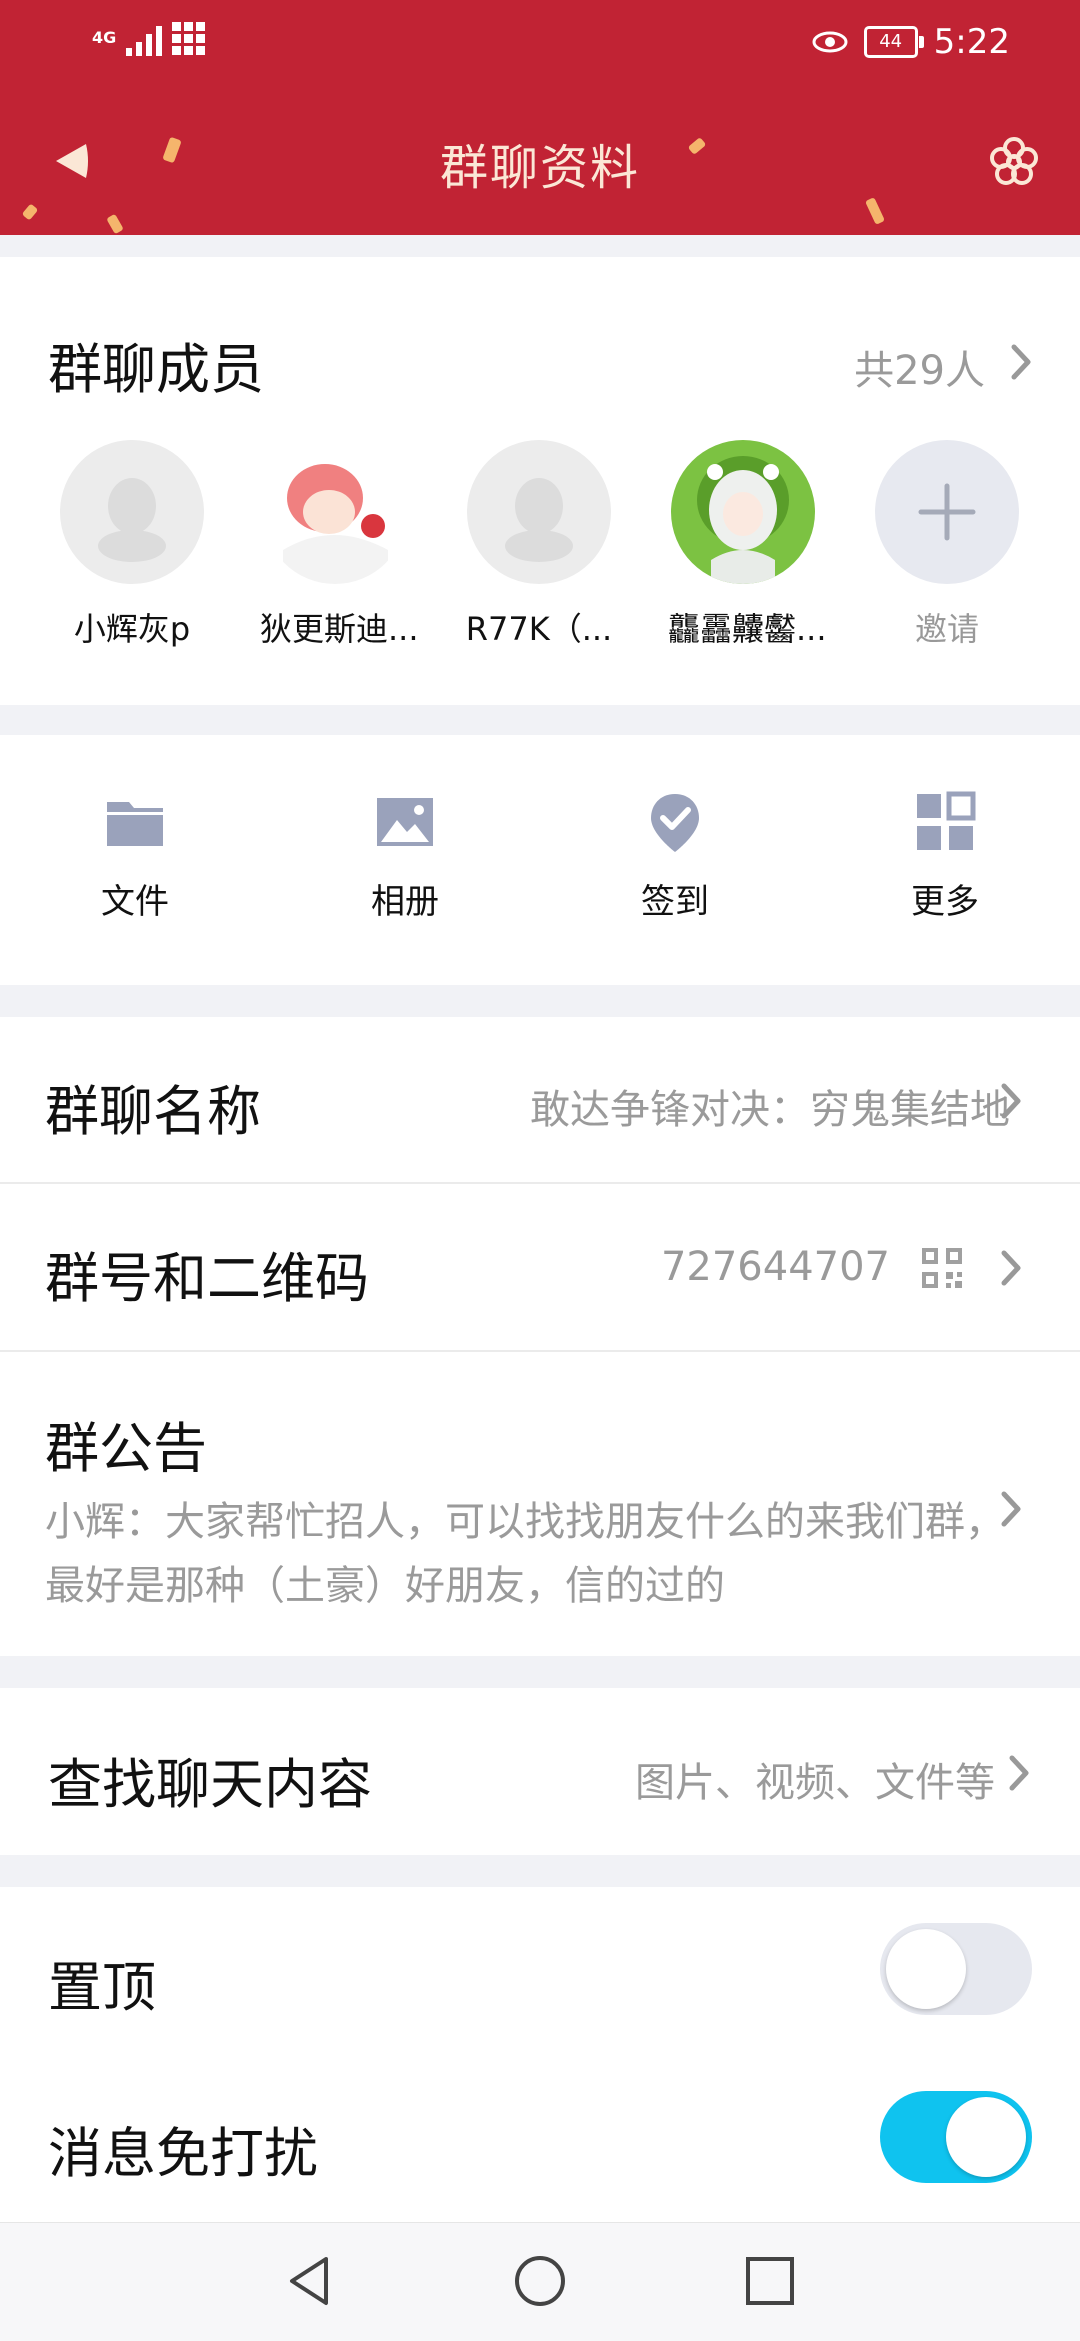  Describe the element at coordinates (539, 168) in the screenshot. I see `page-title: 群聊资料` at that location.